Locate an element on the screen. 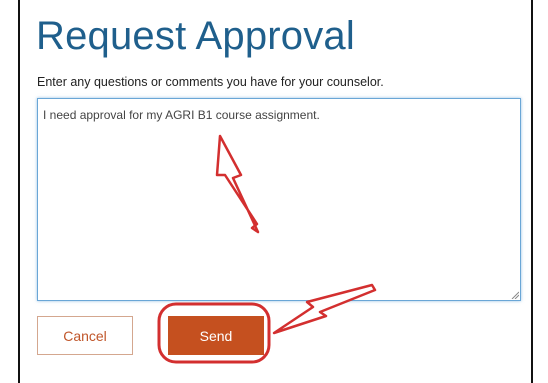  send-button: Send is located at coordinates (216, 335).